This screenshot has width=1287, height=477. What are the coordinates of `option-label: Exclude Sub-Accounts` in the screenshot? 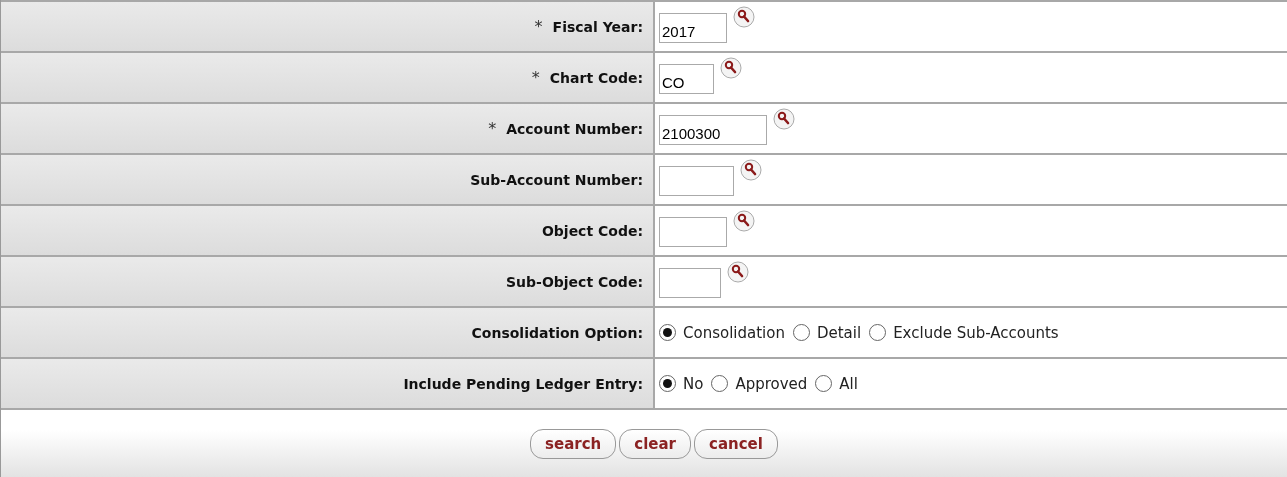 It's located at (976, 332).